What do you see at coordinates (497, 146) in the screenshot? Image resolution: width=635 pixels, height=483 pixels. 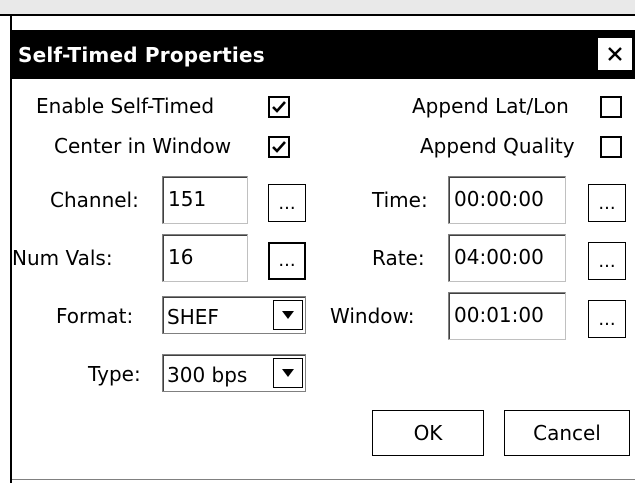 I see `append-quality-label: Append Quality` at bounding box center [497, 146].